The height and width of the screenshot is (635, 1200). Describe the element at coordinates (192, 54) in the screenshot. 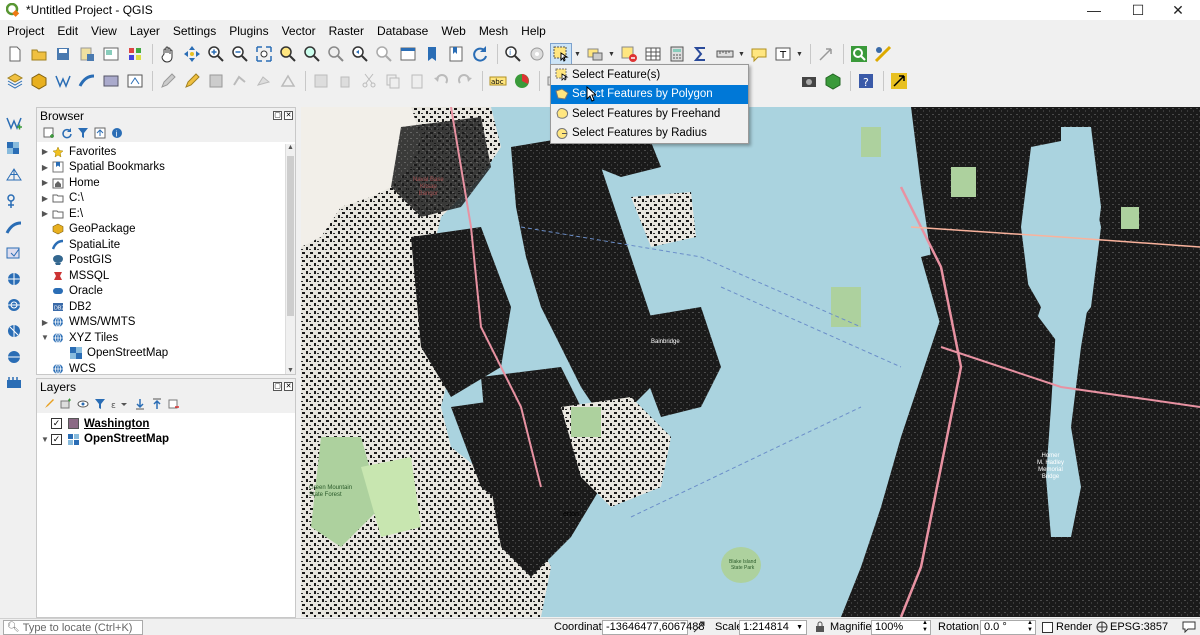

I see `pan-to-selection-icon` at that location.